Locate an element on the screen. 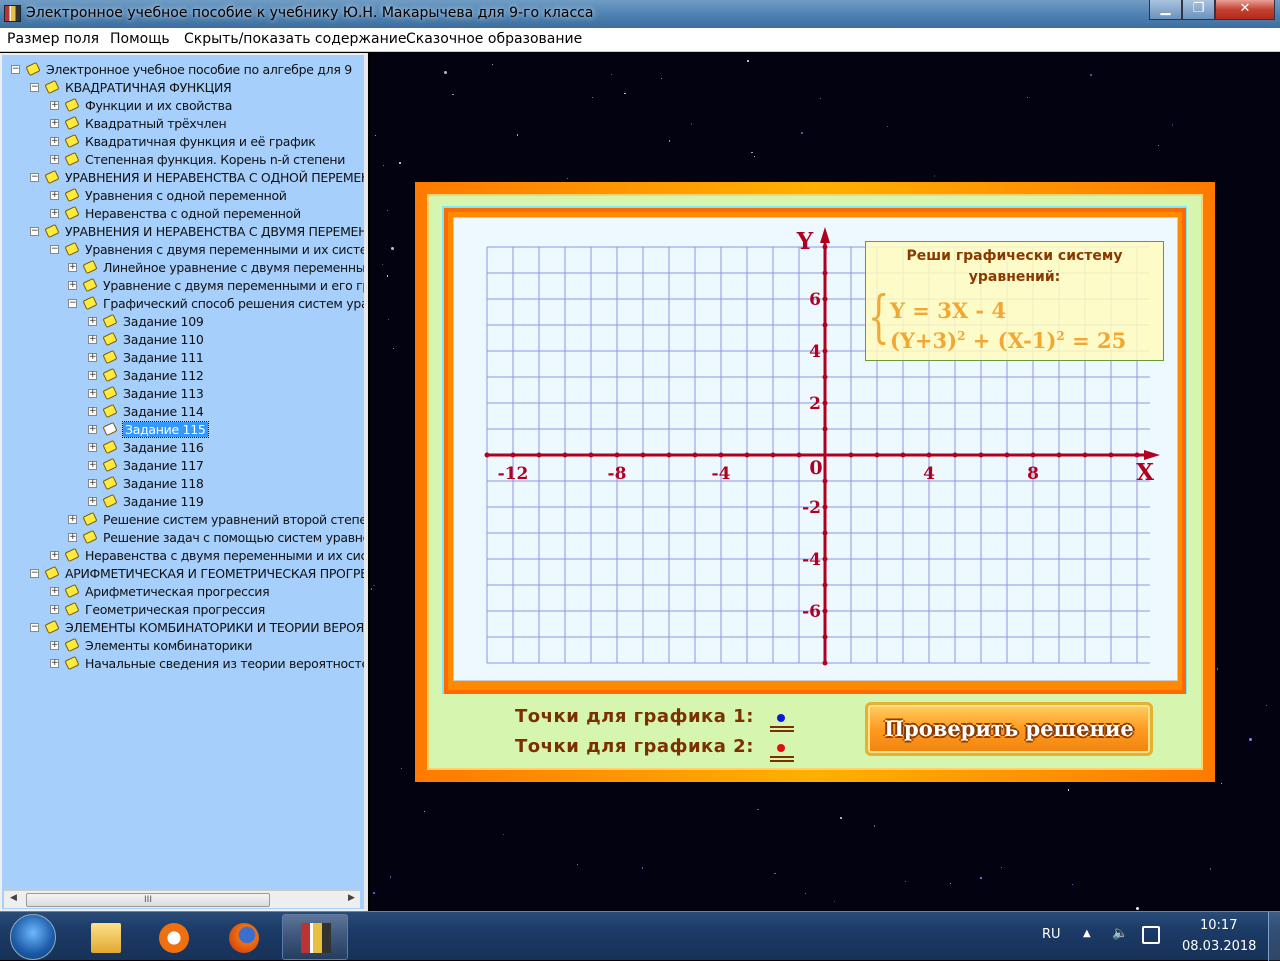  tree-item: + Задание 112 is located at coordinates (183, 376).